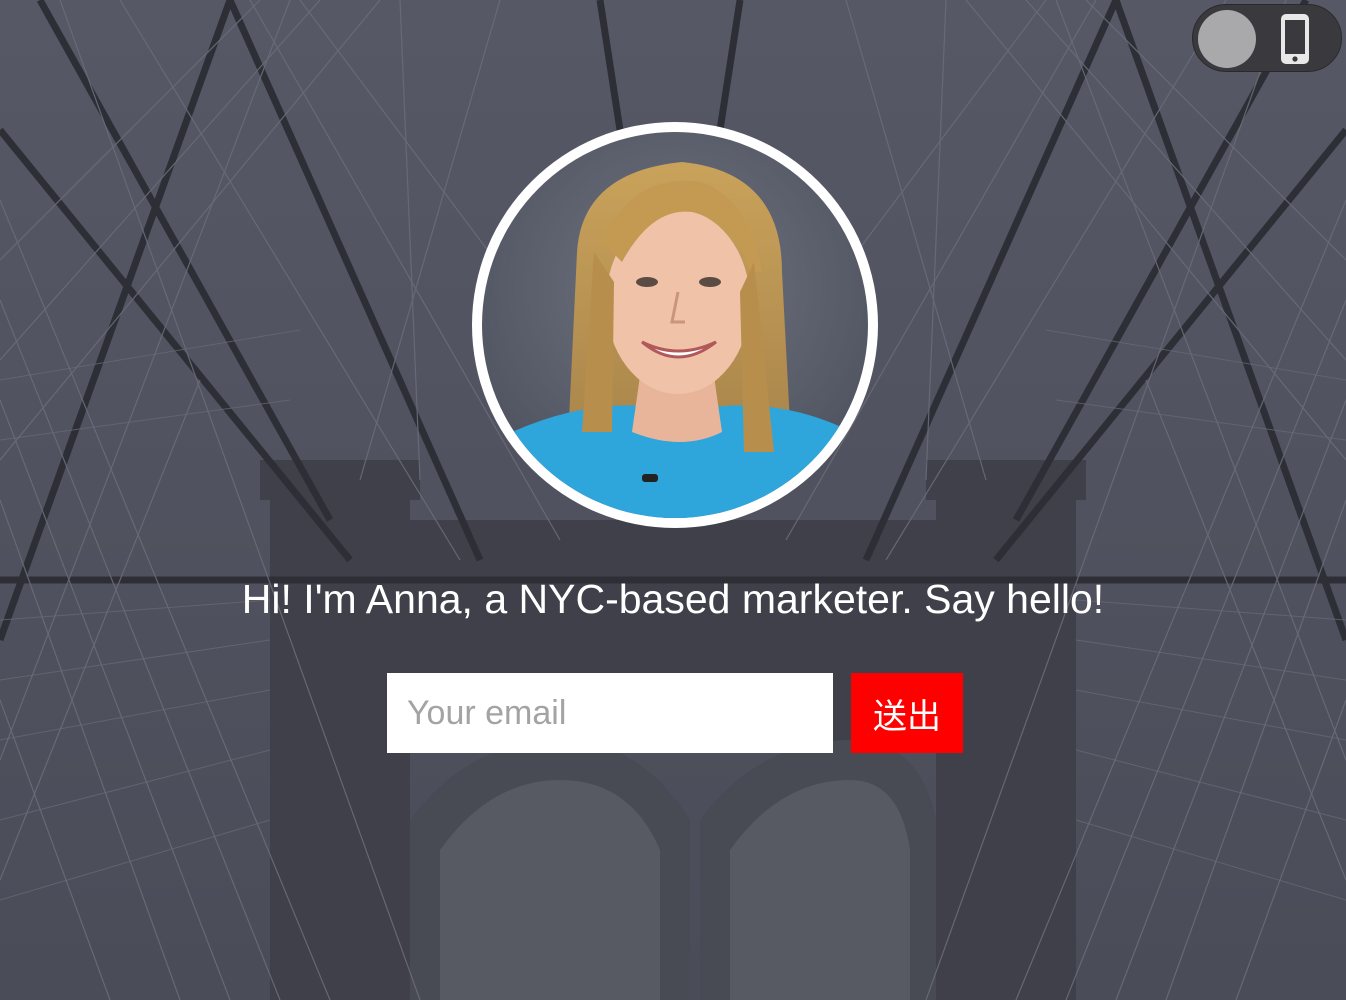 This screenshot has width=1346, height=1000. Describe the element at coordinates (907, 713) in the screenshot. I see `submit-button: 送出` at that location.